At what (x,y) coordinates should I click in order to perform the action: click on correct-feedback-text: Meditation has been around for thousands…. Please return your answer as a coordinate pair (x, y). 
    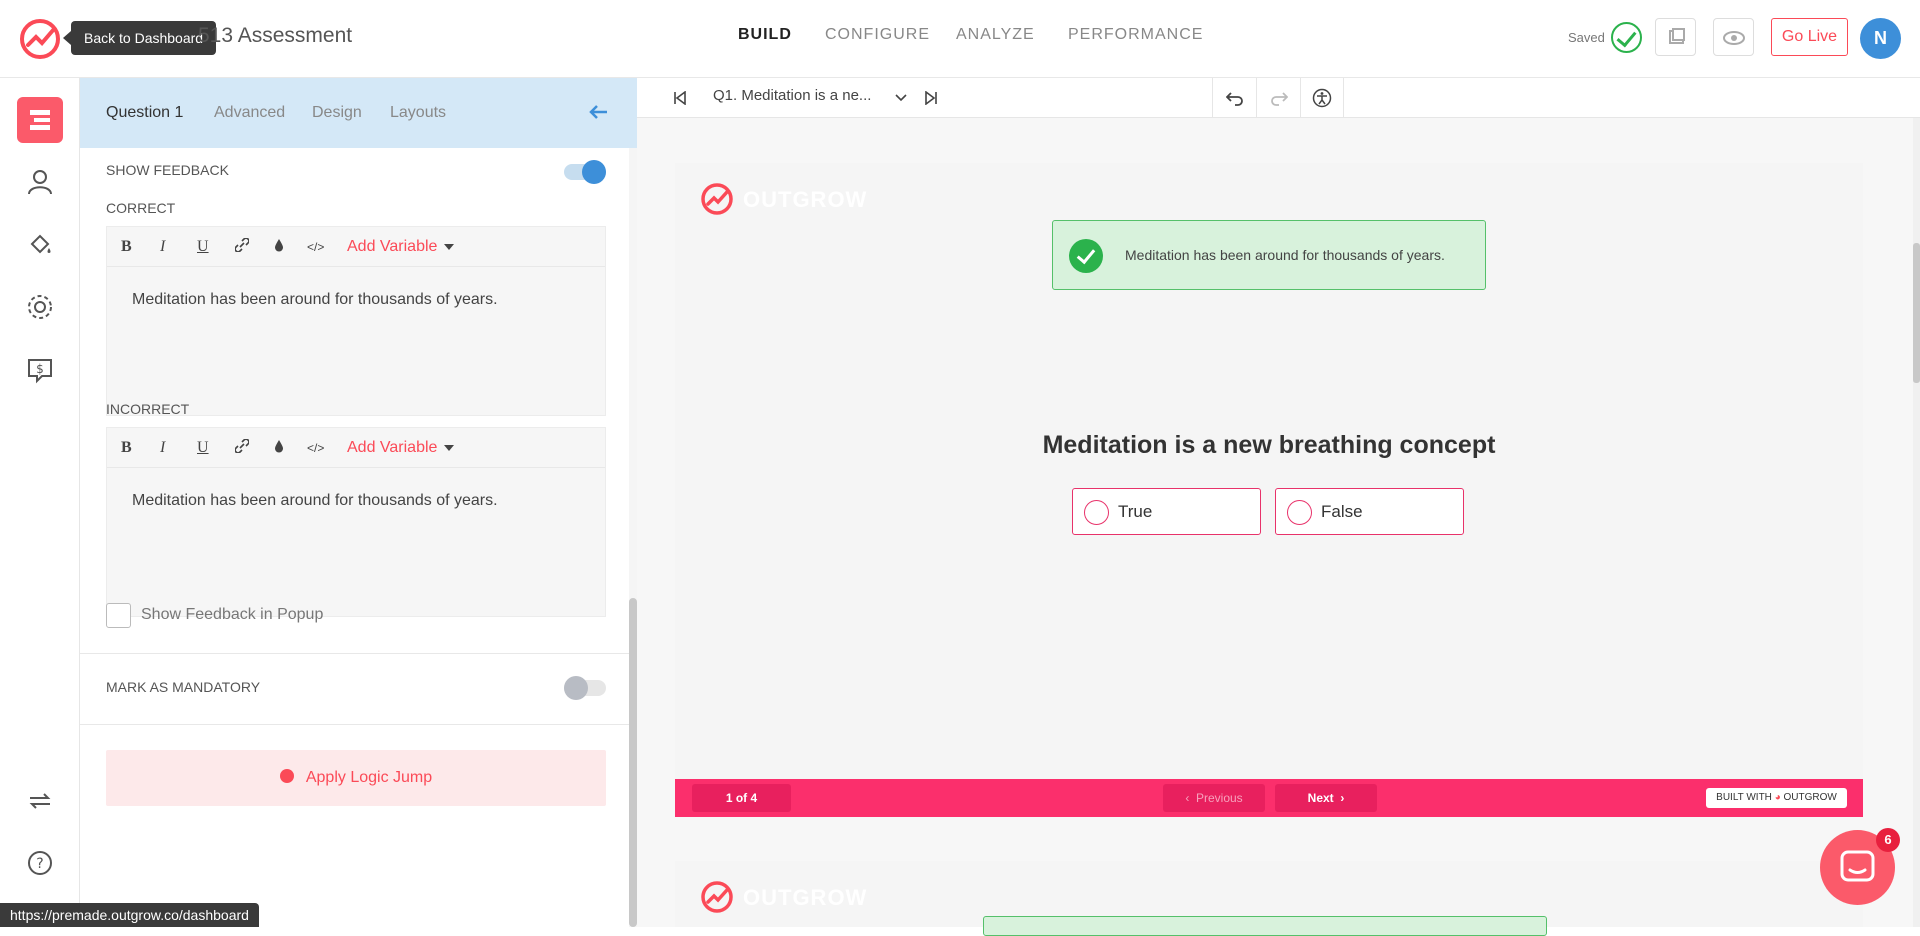
    Looking at the image, I should click on (315, 299).